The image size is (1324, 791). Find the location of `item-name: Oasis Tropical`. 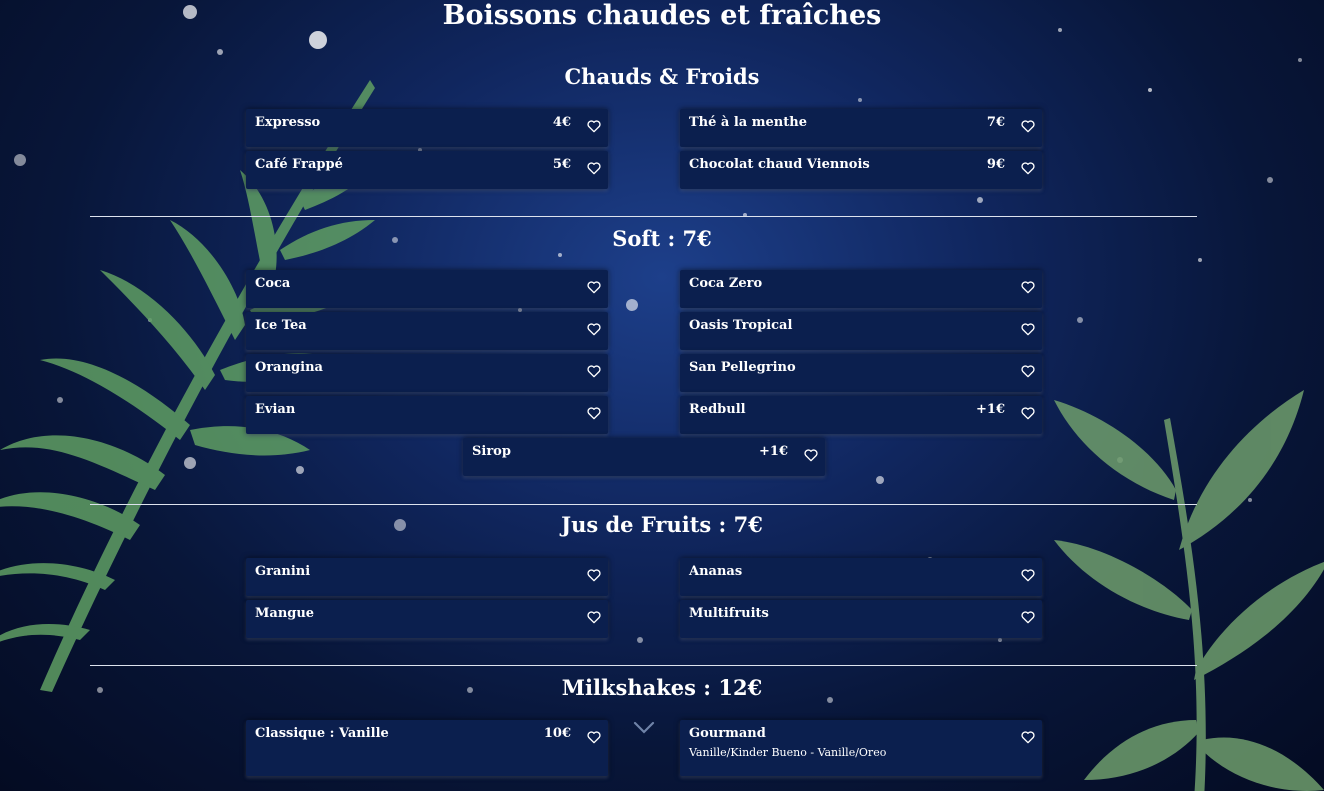

item-name: Oasis Tropical is located at coordinates (741, 325).